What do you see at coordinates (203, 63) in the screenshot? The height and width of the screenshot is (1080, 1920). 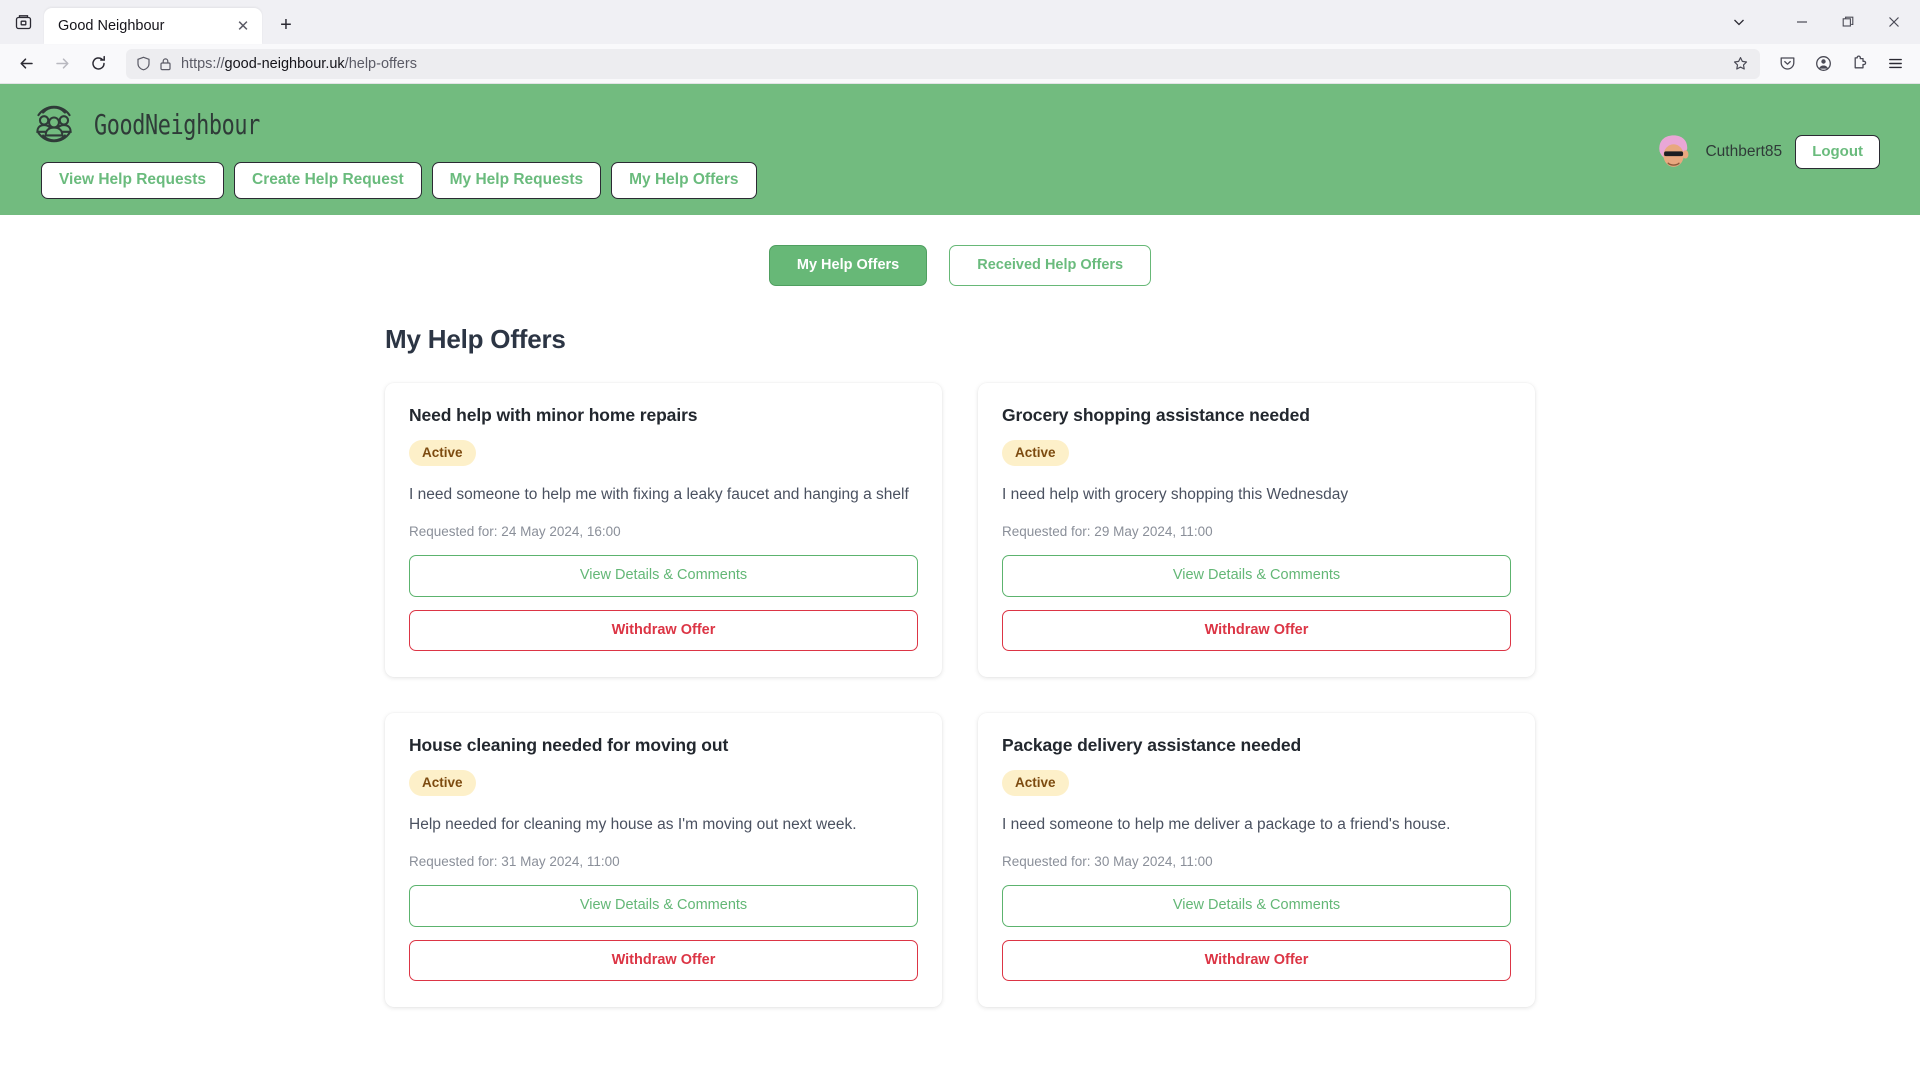 I see `url-scheme: https://` at bounding box center [203, 63].